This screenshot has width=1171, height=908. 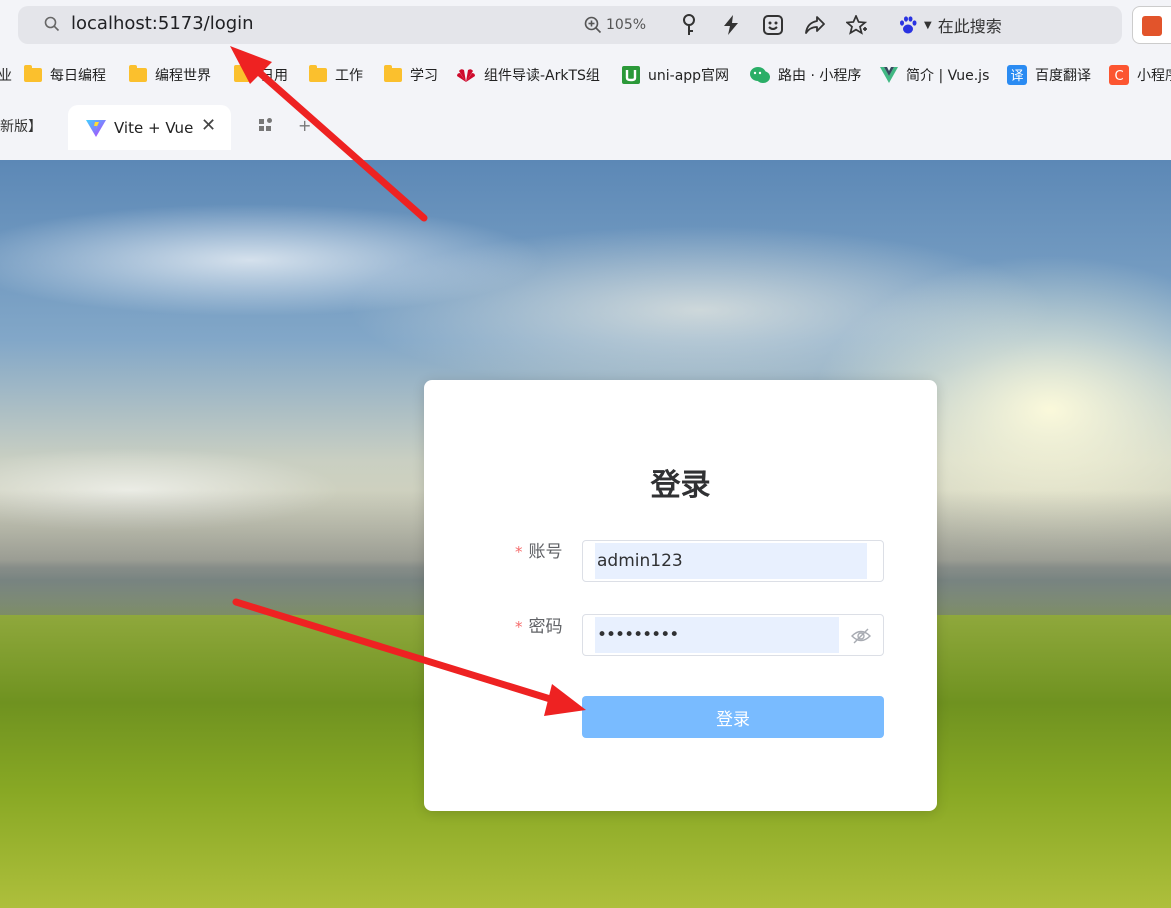 I want to click on bookmark-item: 路由 · 小程序, so click(x=805, y=75).